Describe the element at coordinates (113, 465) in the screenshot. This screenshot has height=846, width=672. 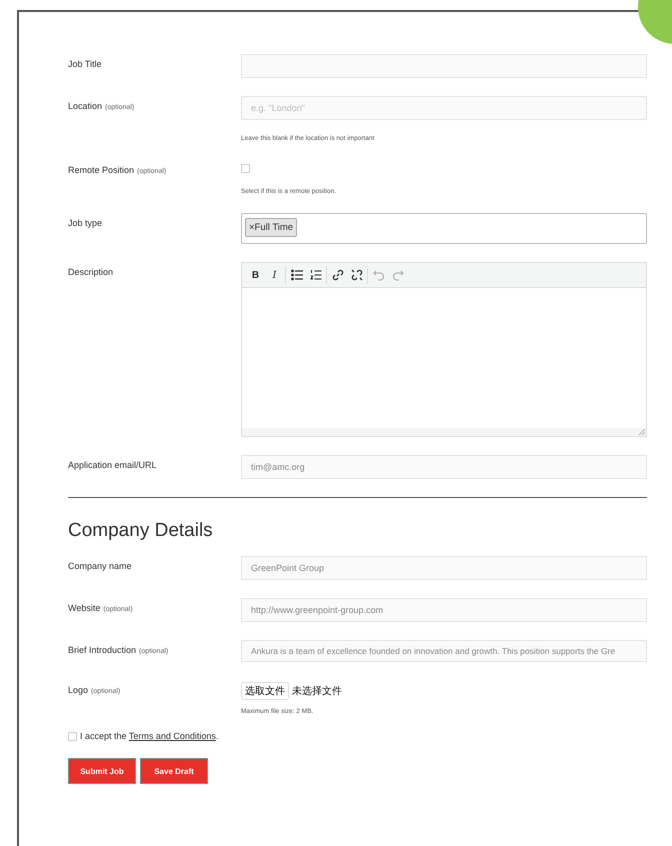
I see `field-label: Application email/URL` at that location.